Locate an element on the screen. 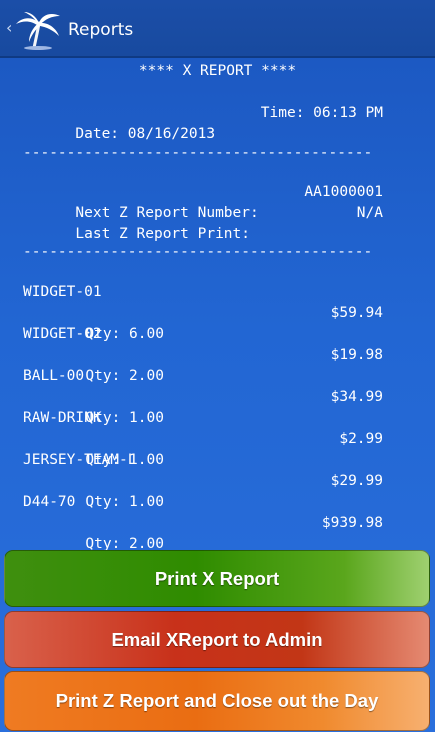 This screenshot has height=732, width=435. palm-tree-icon is located at coordinates (38, 30).